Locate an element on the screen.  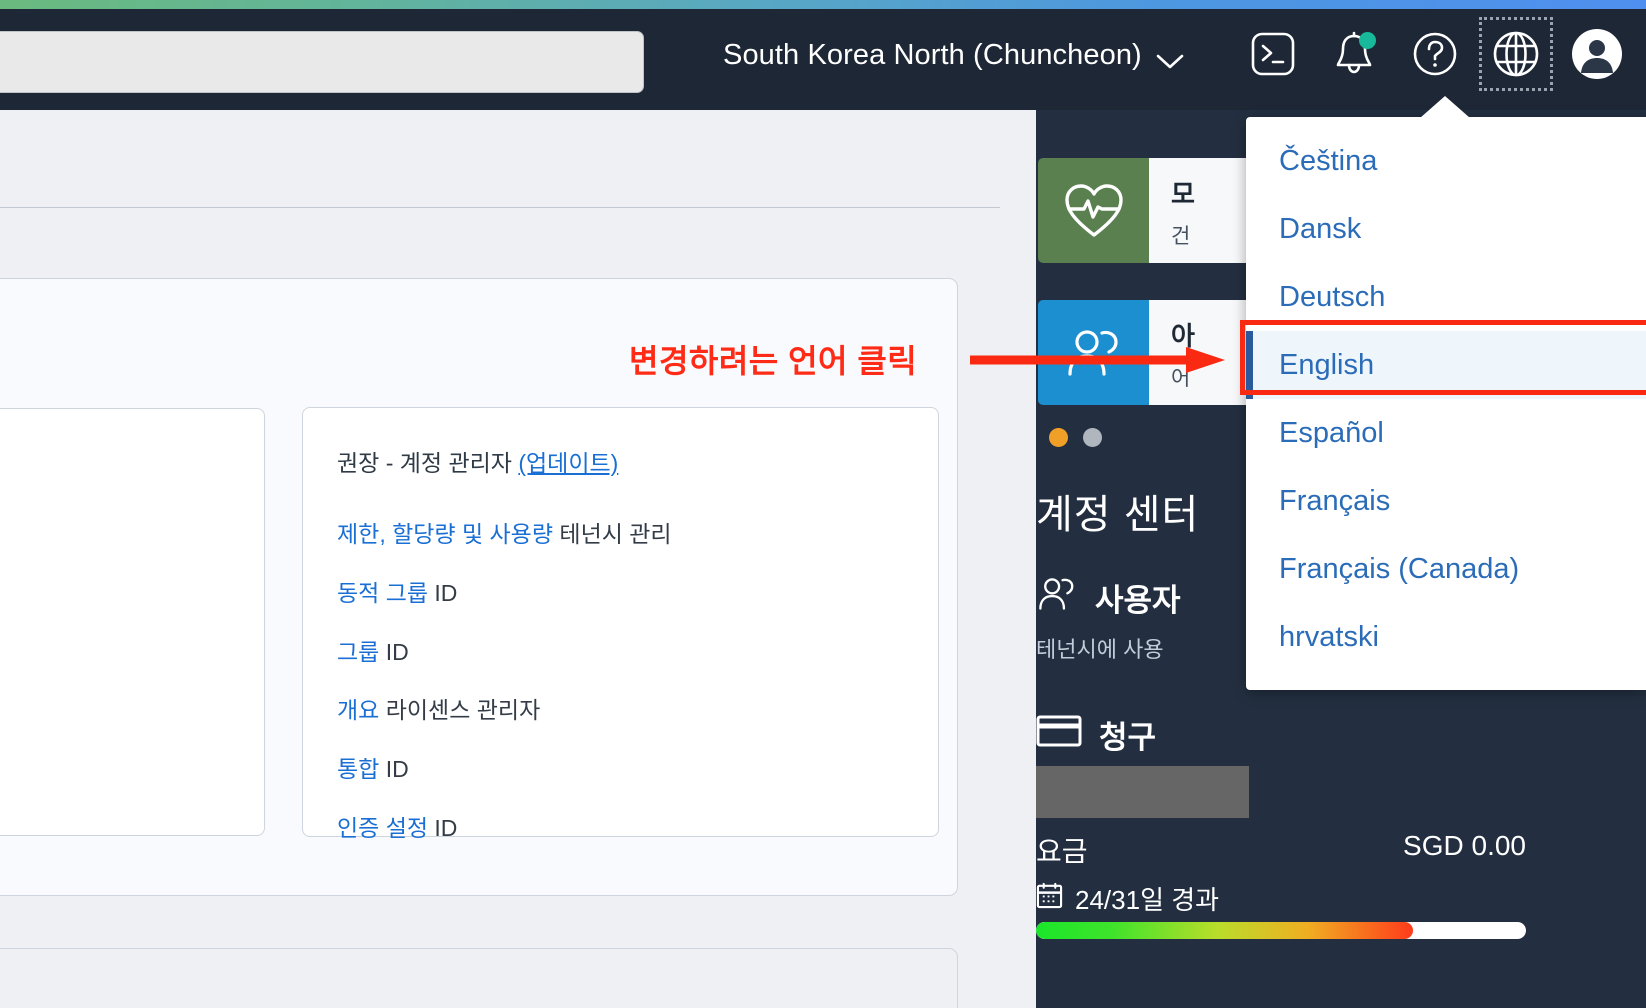
globe-icon is located at coordinates (1516, 54).